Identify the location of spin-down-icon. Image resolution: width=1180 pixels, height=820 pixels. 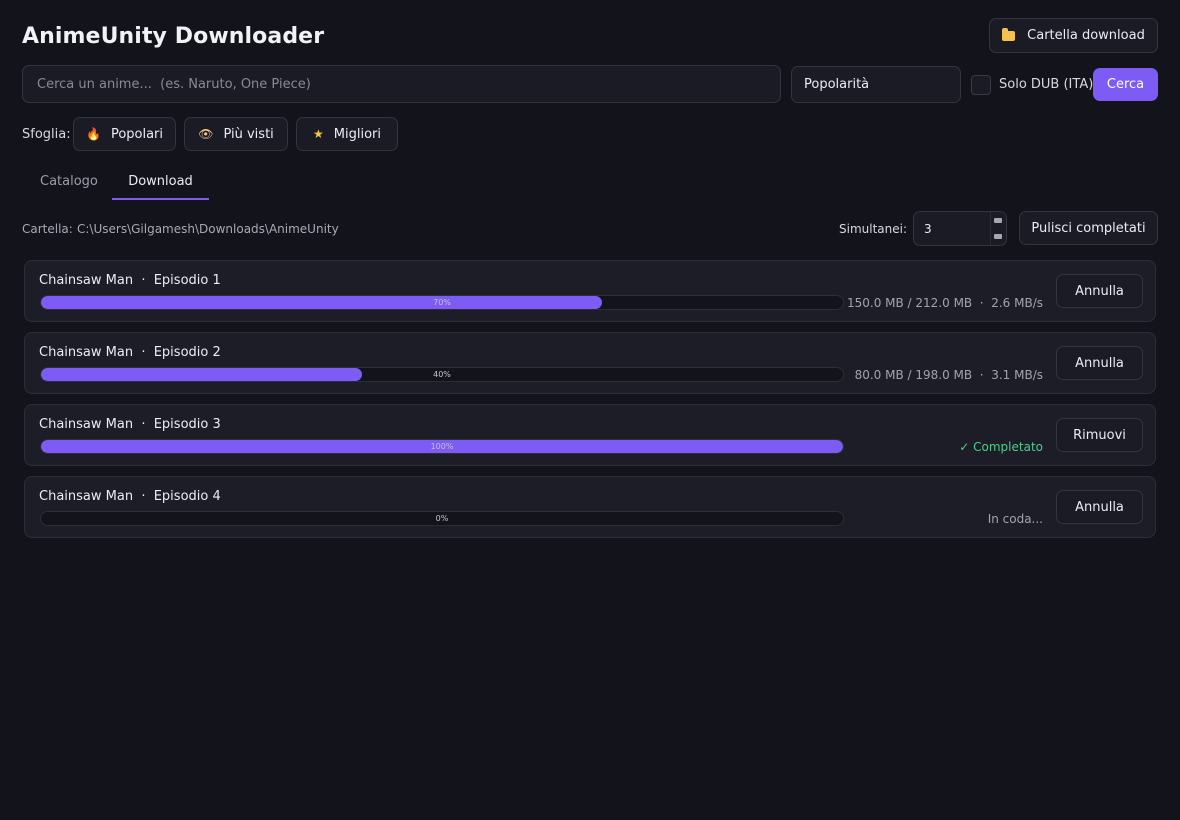
(998, 236).